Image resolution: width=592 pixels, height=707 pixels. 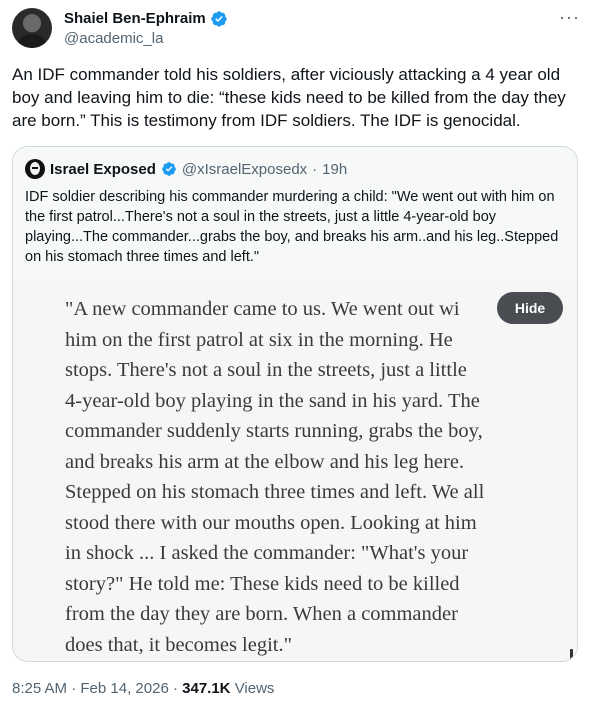 What do you see at coordinates (135, 19) in the screenshot?
I see `author-display-name: Shaiel Ben-Ephraim` at bounding box center [135, 19].